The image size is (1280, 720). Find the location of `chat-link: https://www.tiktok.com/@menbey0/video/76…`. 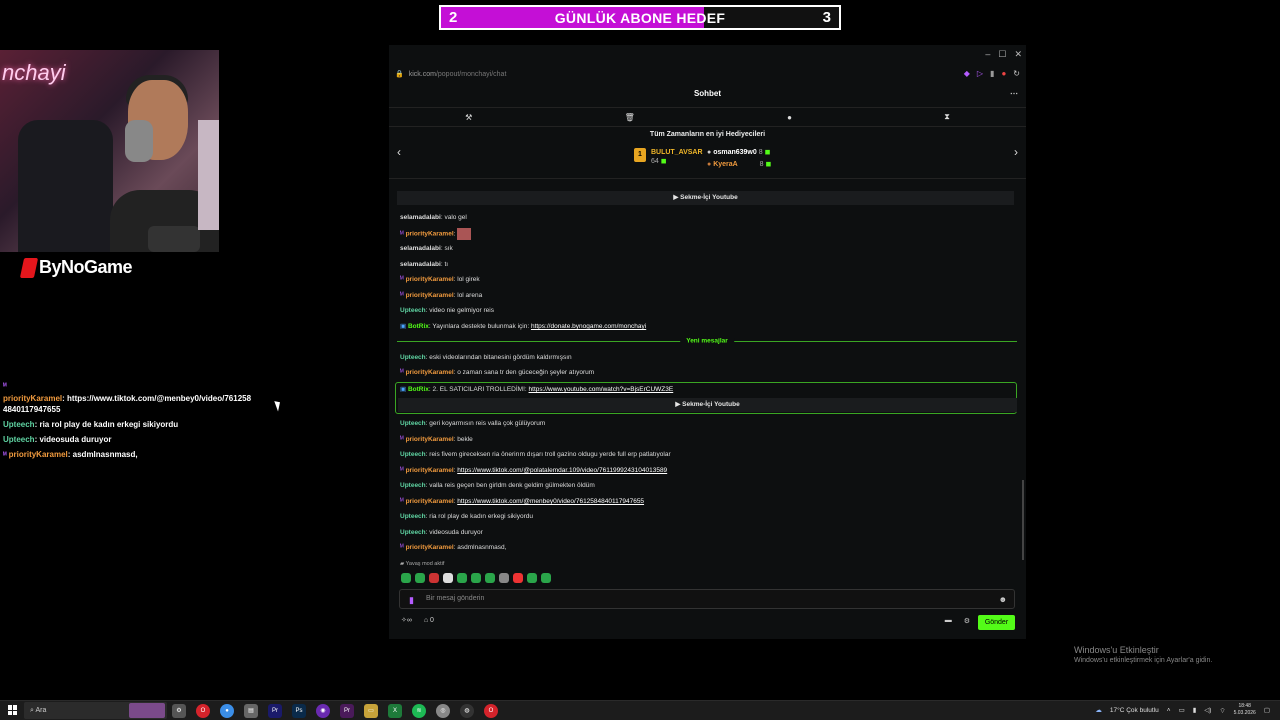

chat-link: https://www.tiktok.com/@menbey0/video/76… is located at coordinates (550, 501).